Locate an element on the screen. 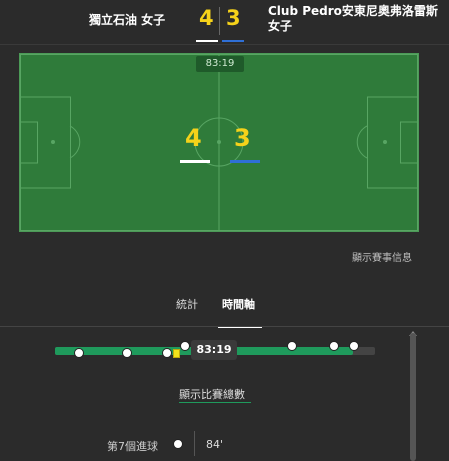 The width and height of the screenshot is (449, 461). show-match-info-link: 顯示賽事信息 is located at coordinates (382, 256).